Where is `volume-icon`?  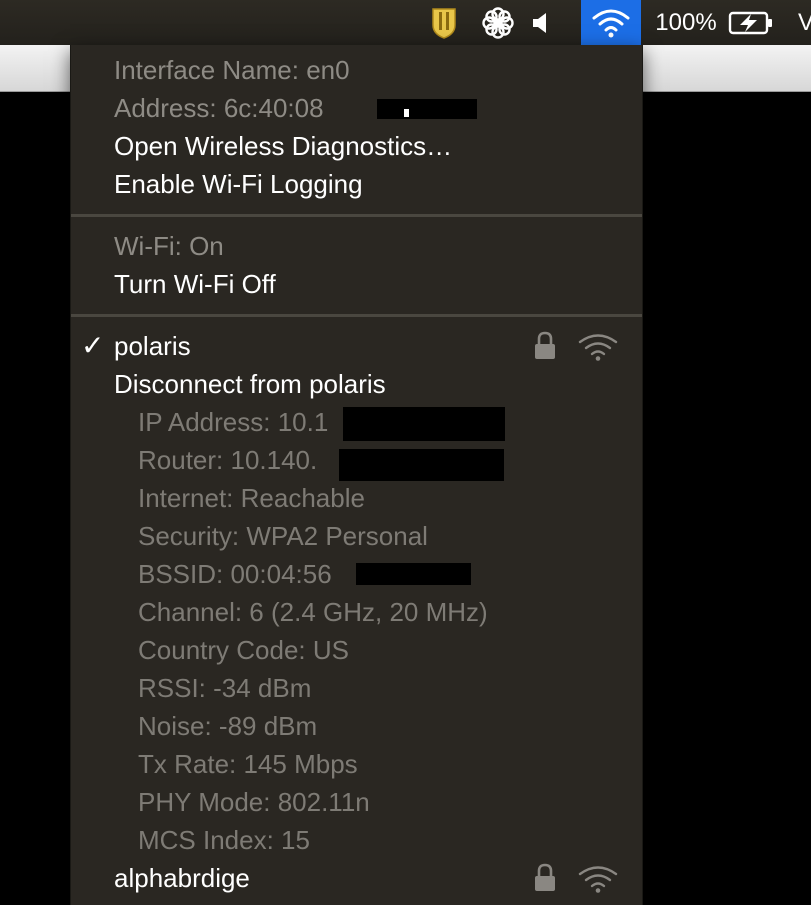 volume-icon is located at coordinates (541, 22).